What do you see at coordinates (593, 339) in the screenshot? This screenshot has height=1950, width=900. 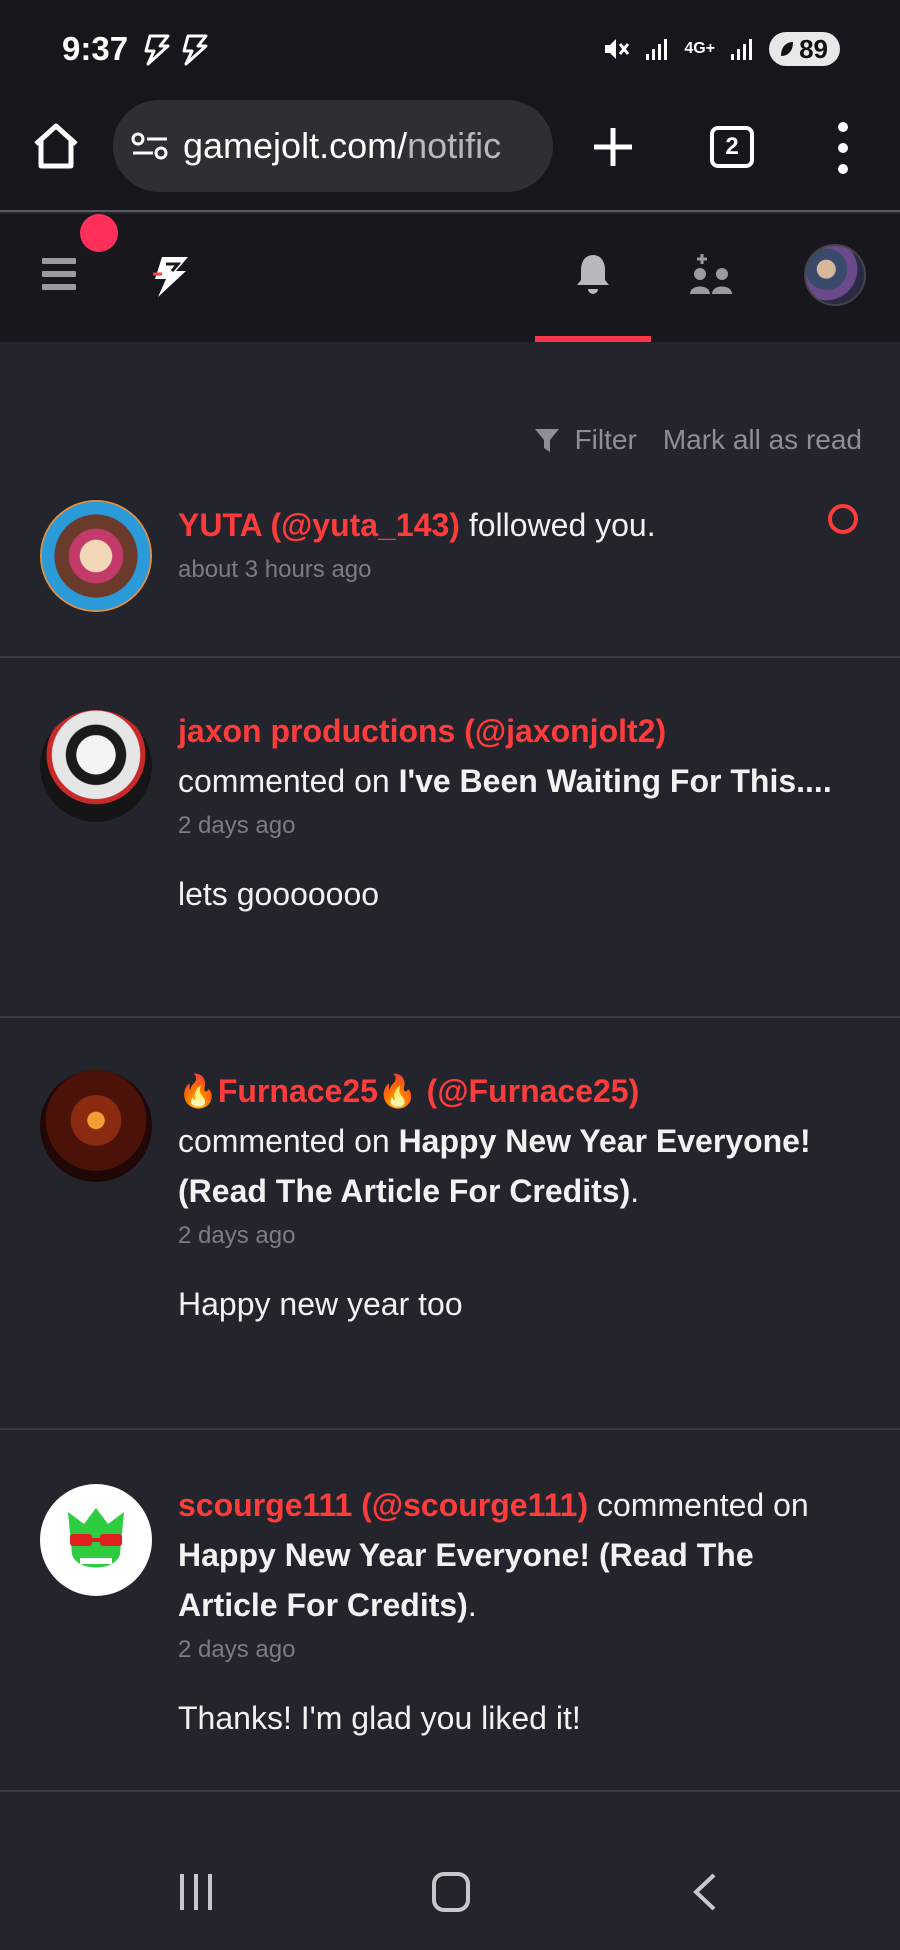 I see `active-tab-indicator` at bounding box center [593, 339].